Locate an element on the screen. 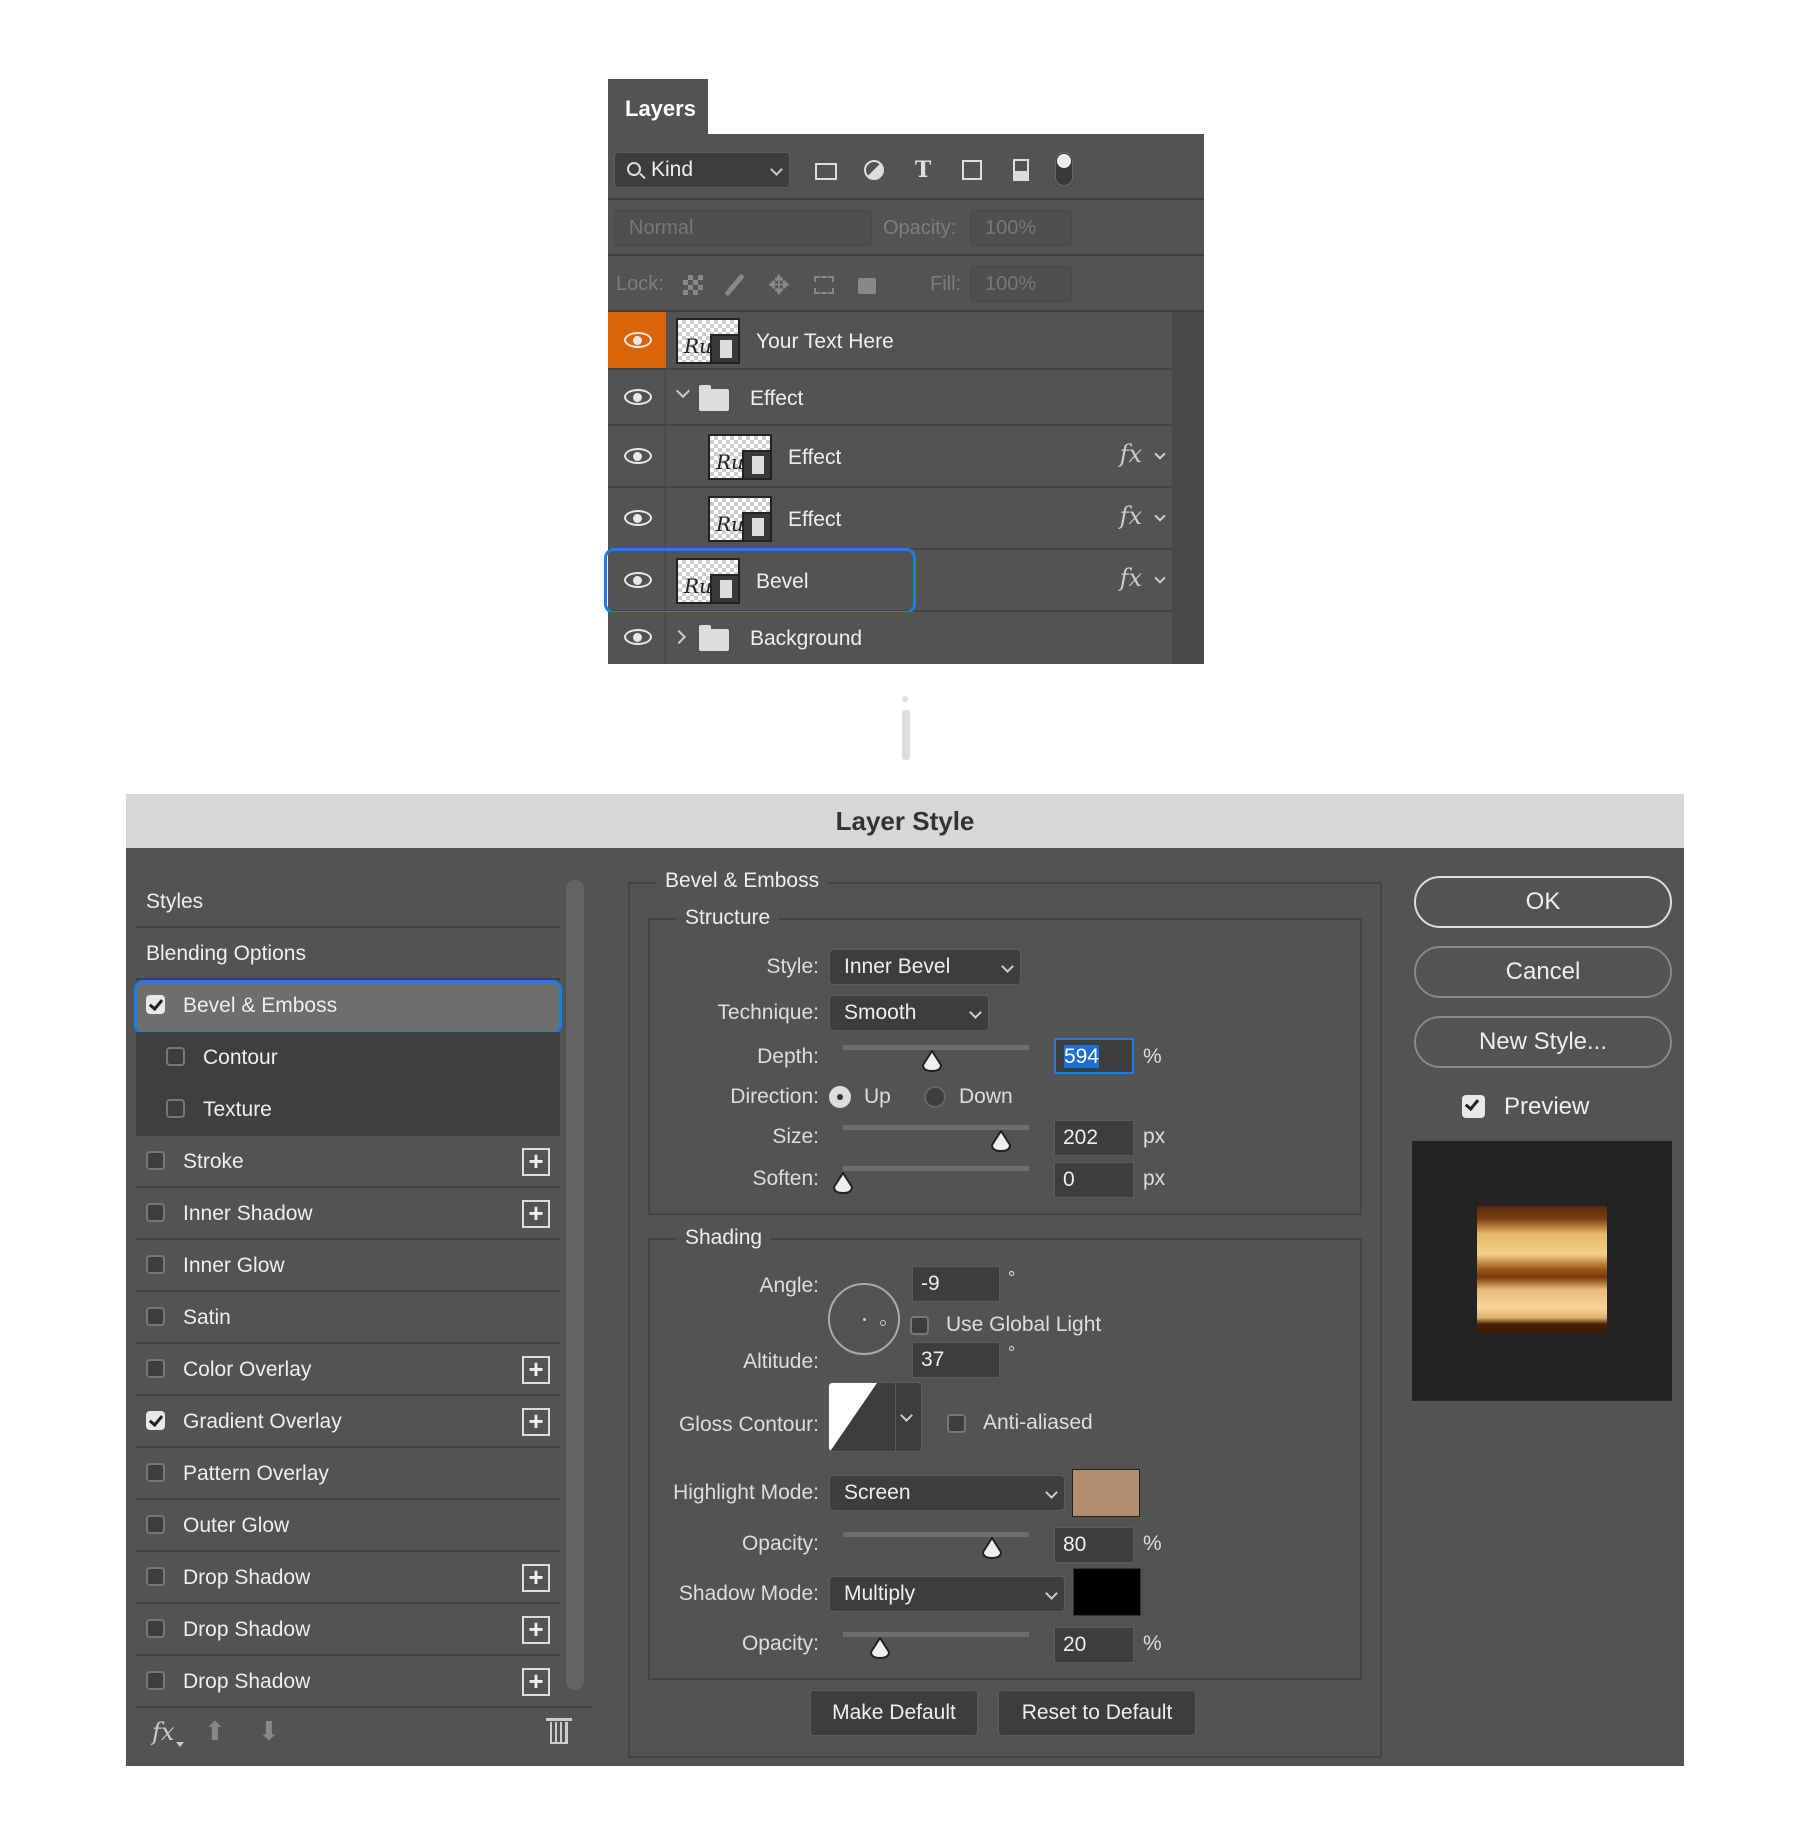  layer-row: Ru Bevel fx is located at coordinates (888, 581).